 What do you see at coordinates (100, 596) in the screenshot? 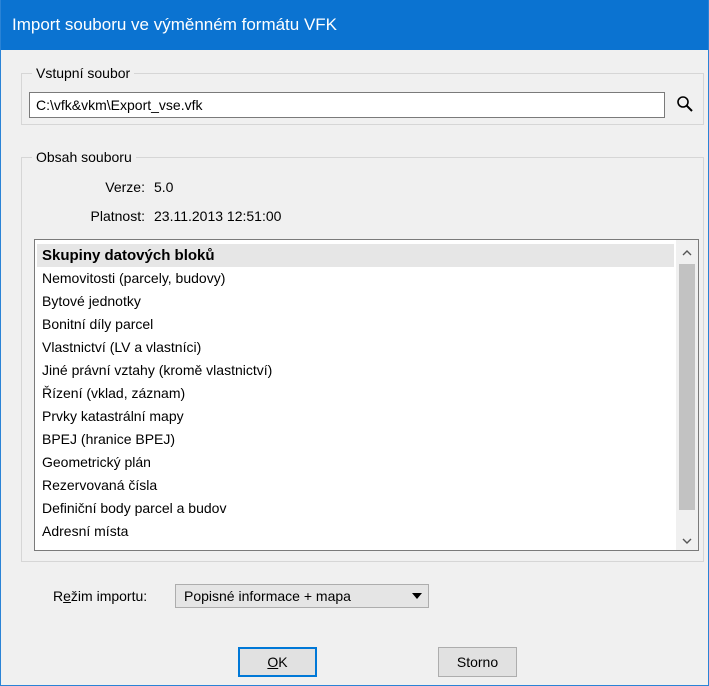
I see `import-mode-label: Režim importu:` at bounding box center [100, 596].